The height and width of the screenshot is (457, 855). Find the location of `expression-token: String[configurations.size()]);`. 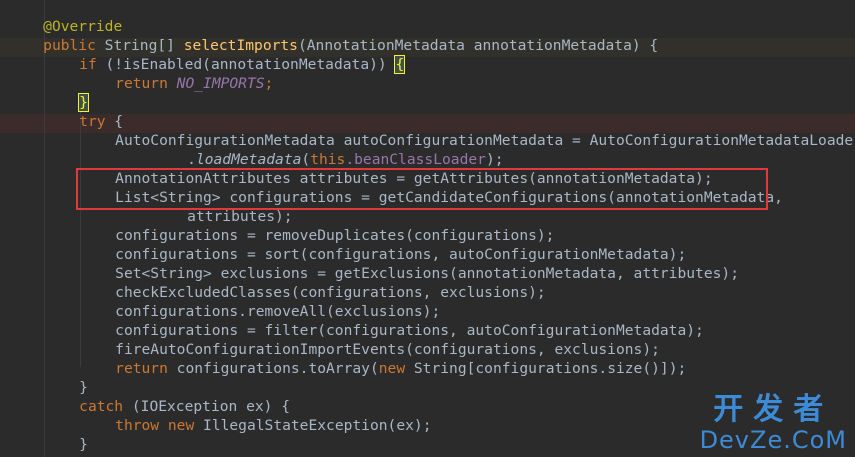

expression-token: String[configurations.size()]); is located at coordinates (546, 368).